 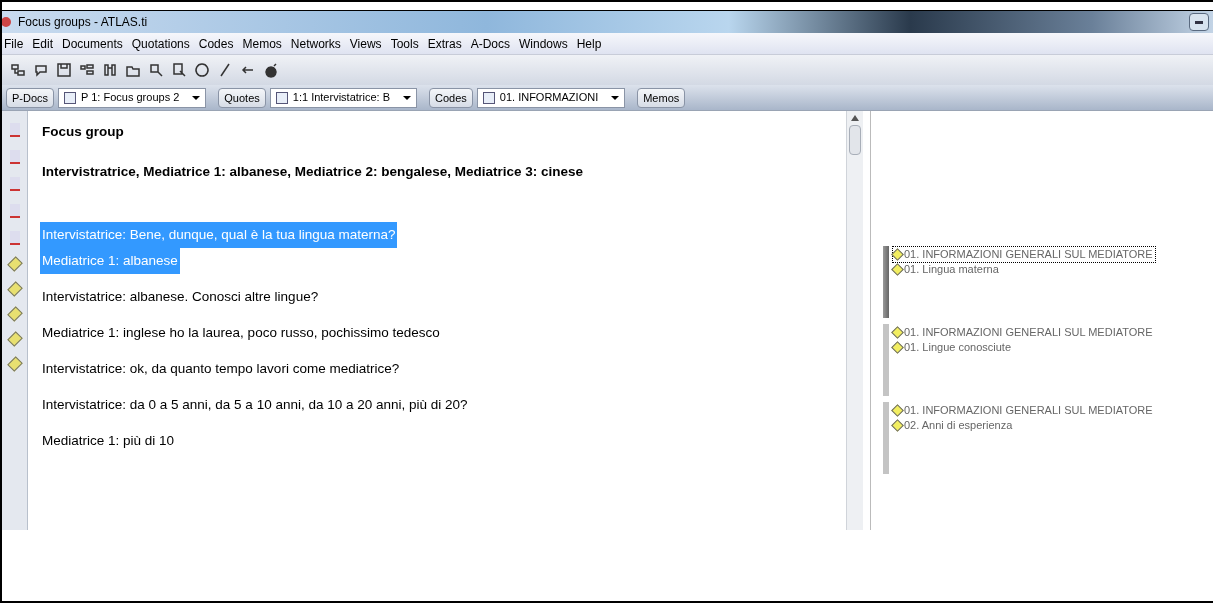 What do you see at coordinates (1024, 347) in the screenshot?
I see `code-label: 01. Lingue conosciute` at bounding box center [1024, 347].